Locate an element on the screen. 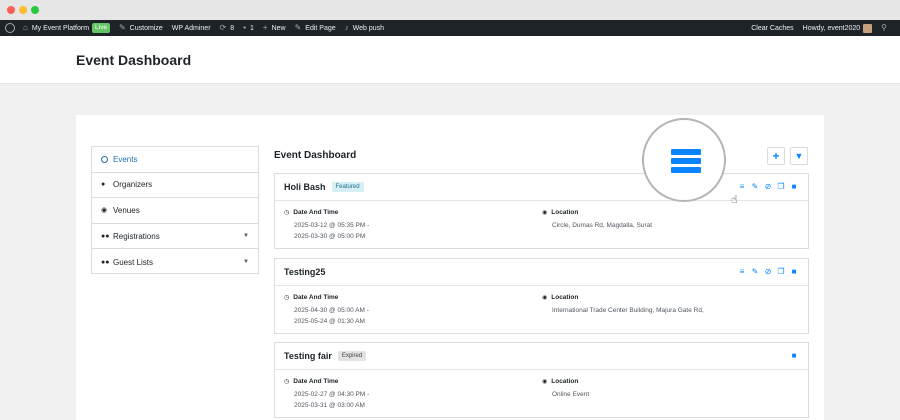  event-end: 2025-05-24 @ 01:30 AM is located at coordinates (329, 321).